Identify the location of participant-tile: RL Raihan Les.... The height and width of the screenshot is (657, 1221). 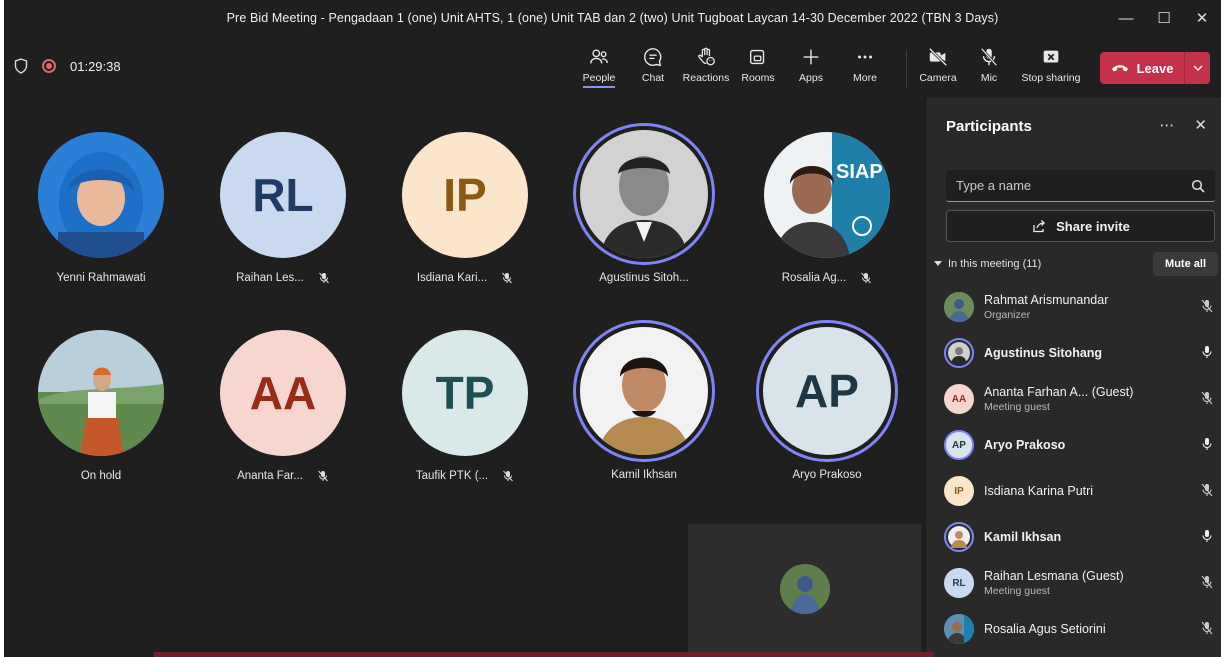
(283, 208).